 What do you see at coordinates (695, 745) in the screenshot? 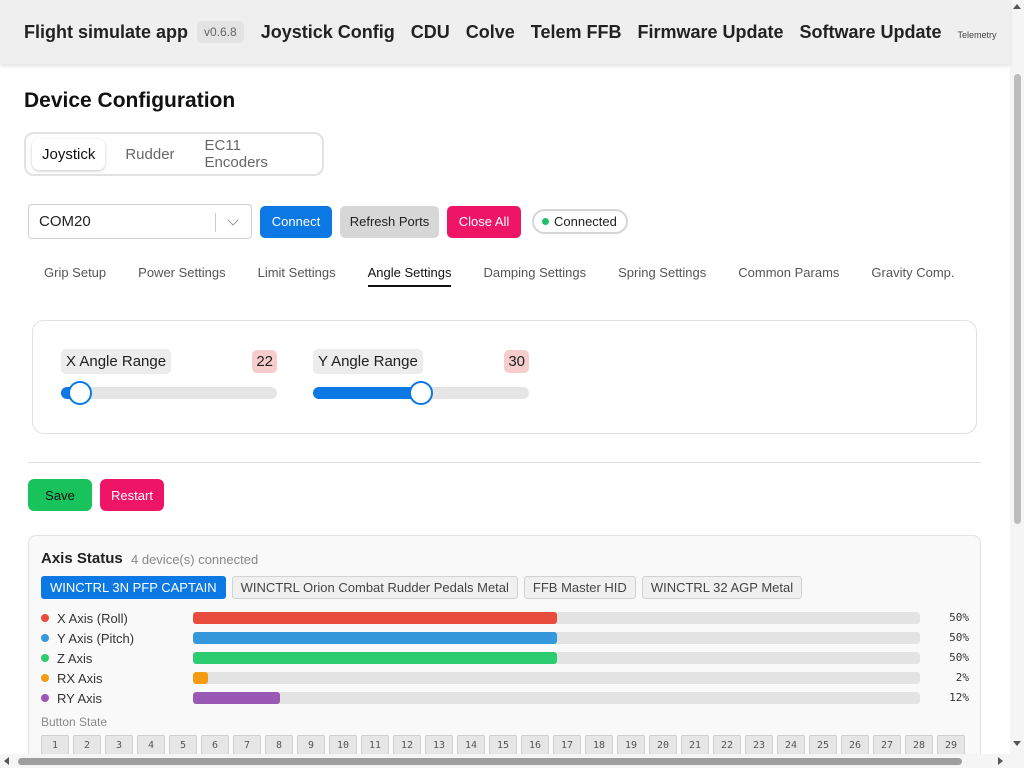
I see `button-state-cell: 21` at bounding box center [695, 745].